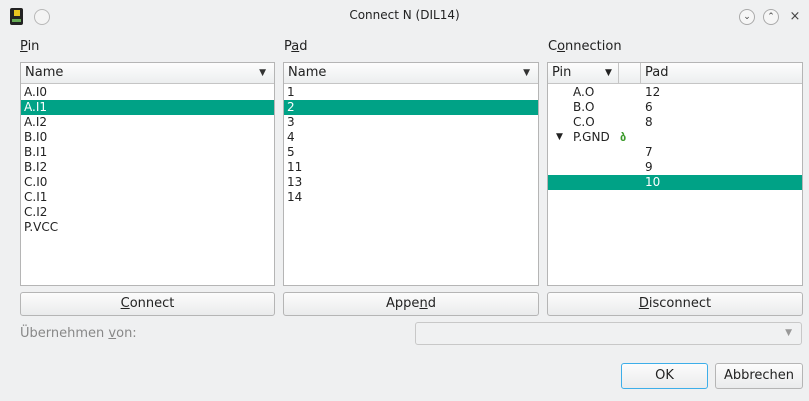 The height and width of the screenshot is (401, 809). What do you see at coordinates (664, 376) in the screenshot?
I see `ok-button: OK` at bounding box center [664, 376].